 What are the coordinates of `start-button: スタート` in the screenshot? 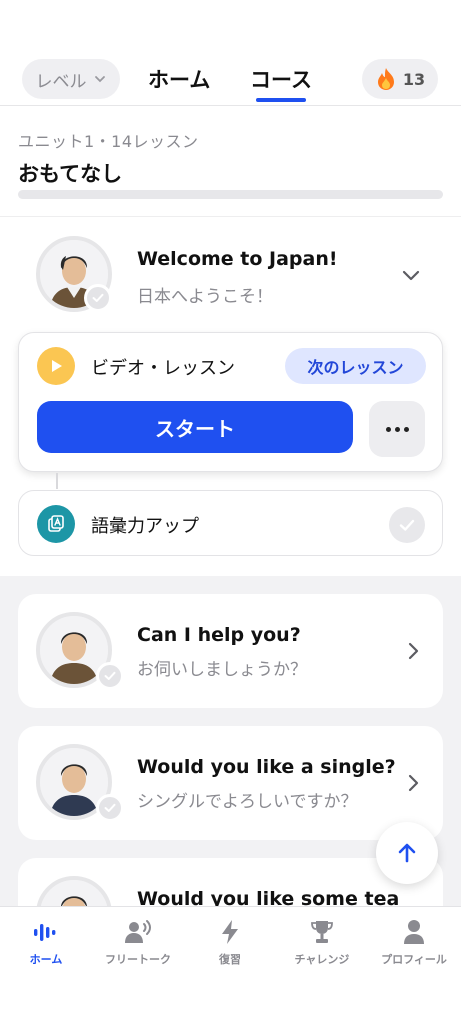 It's located at (195, 427).